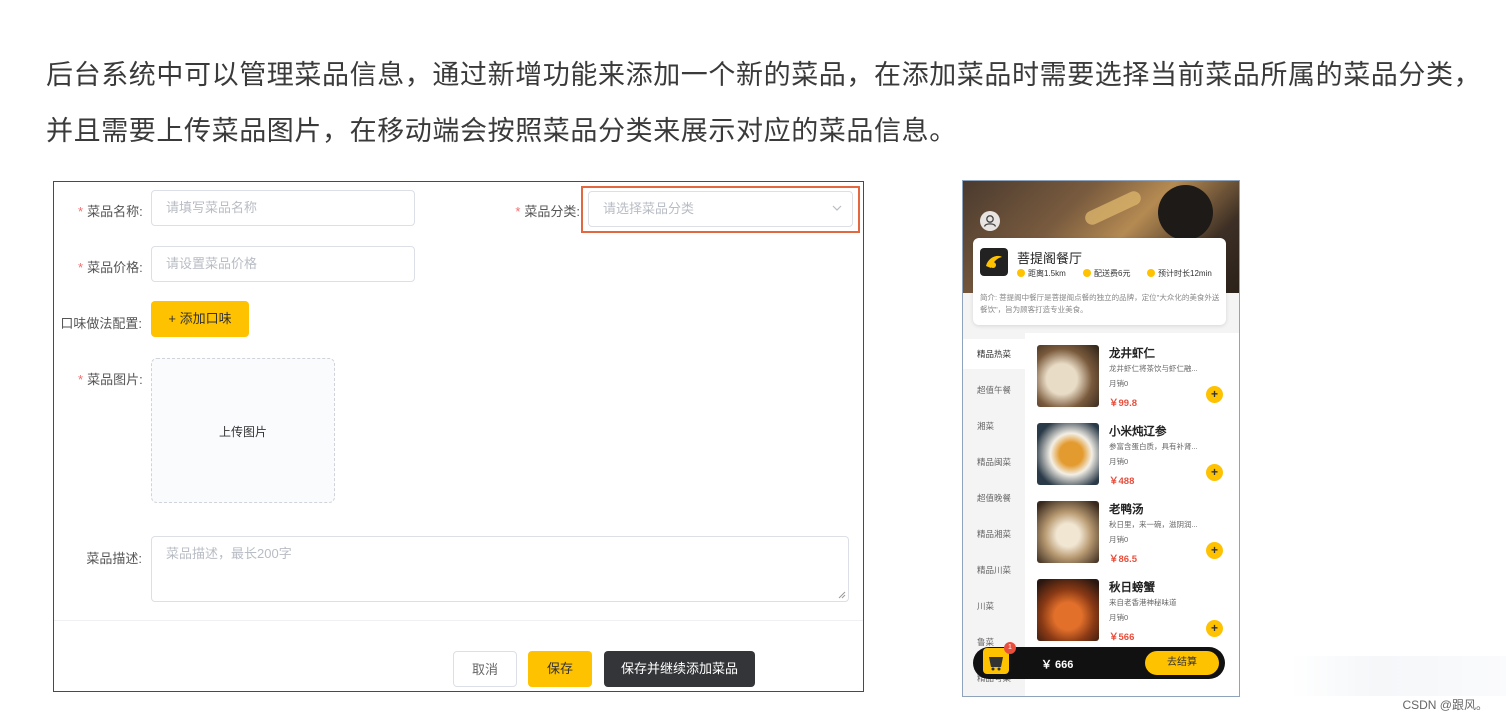 The width and height of the screenshot is (1506, 720). Describe the element at coordinates (110, 211) in the screenshot. I see `dish-name-label: * 菜品名称:` at that location.